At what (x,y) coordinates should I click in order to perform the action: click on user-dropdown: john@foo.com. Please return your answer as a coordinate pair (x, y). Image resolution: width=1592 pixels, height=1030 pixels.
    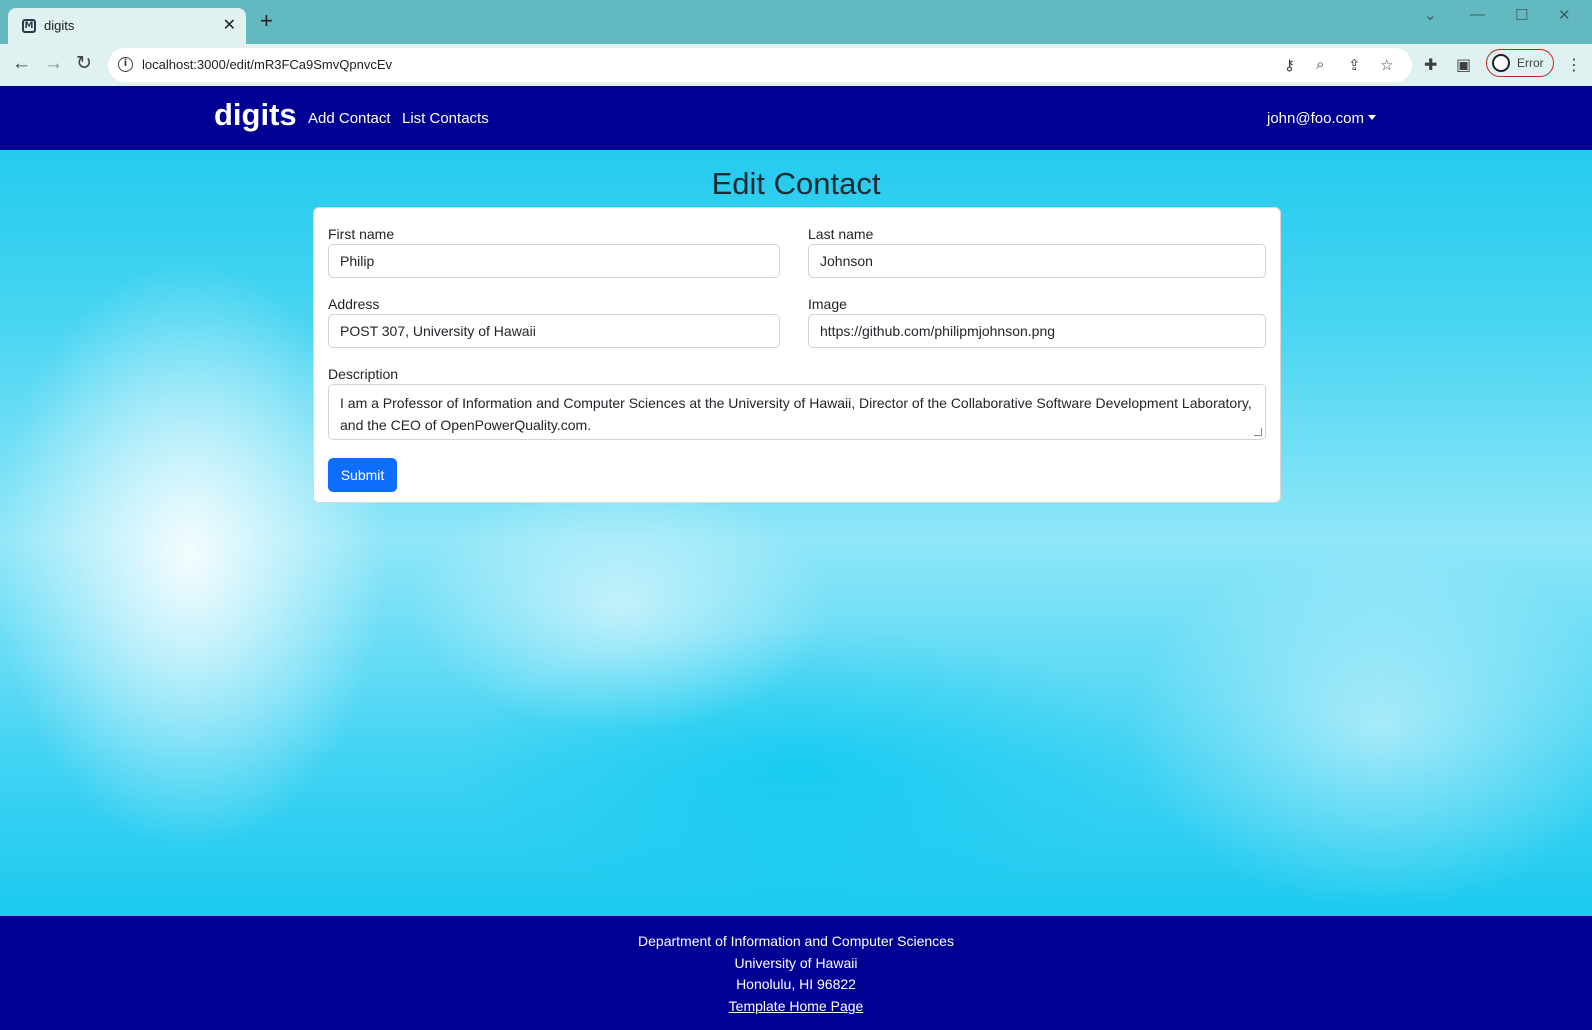
    Looking at the image, I should click on (1321, 118).